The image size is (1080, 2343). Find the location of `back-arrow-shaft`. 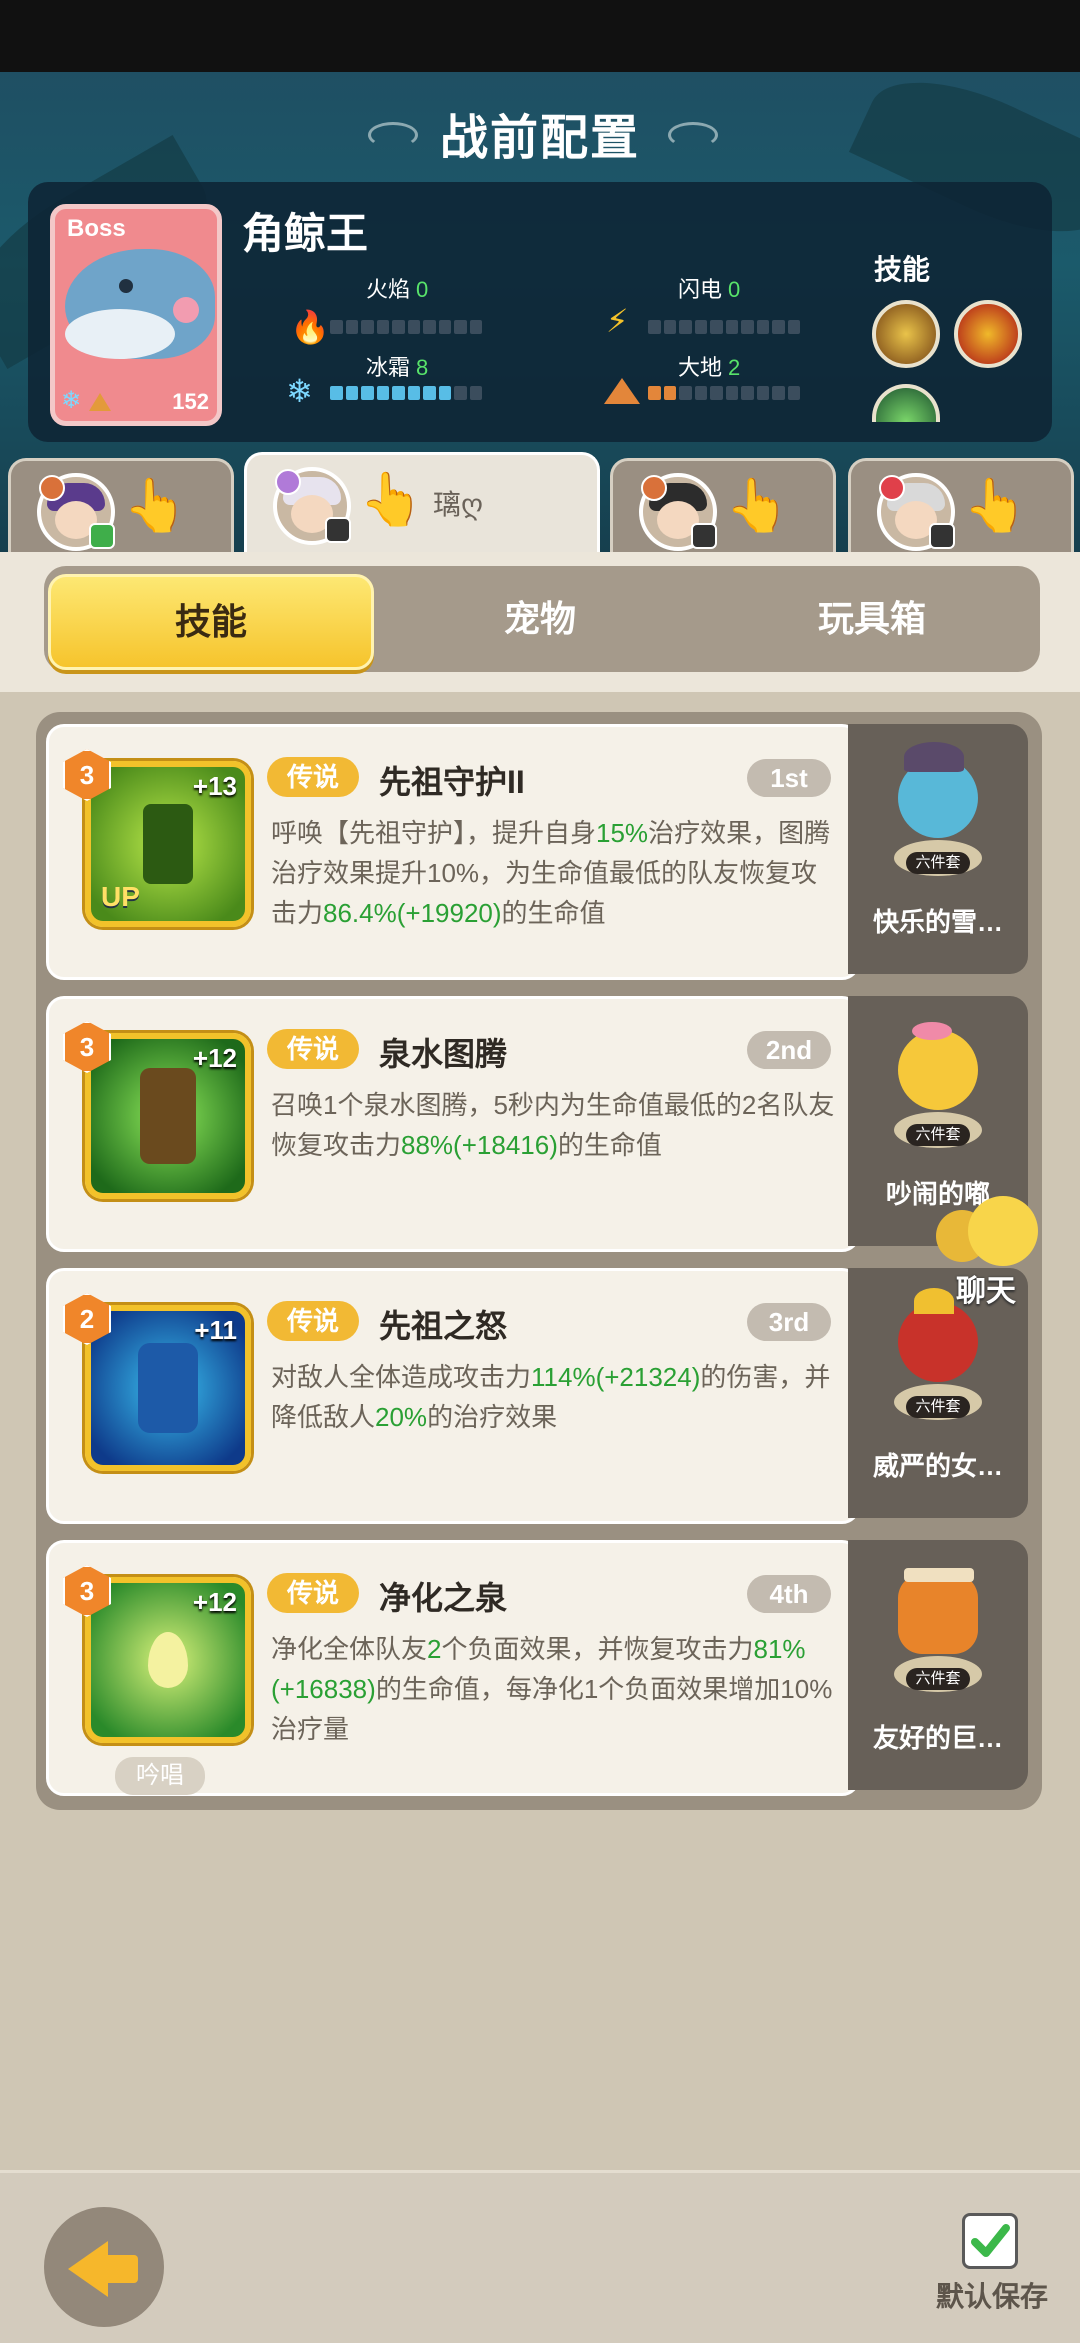

back-arrow-shaft is located at coordinates (120, 2269).